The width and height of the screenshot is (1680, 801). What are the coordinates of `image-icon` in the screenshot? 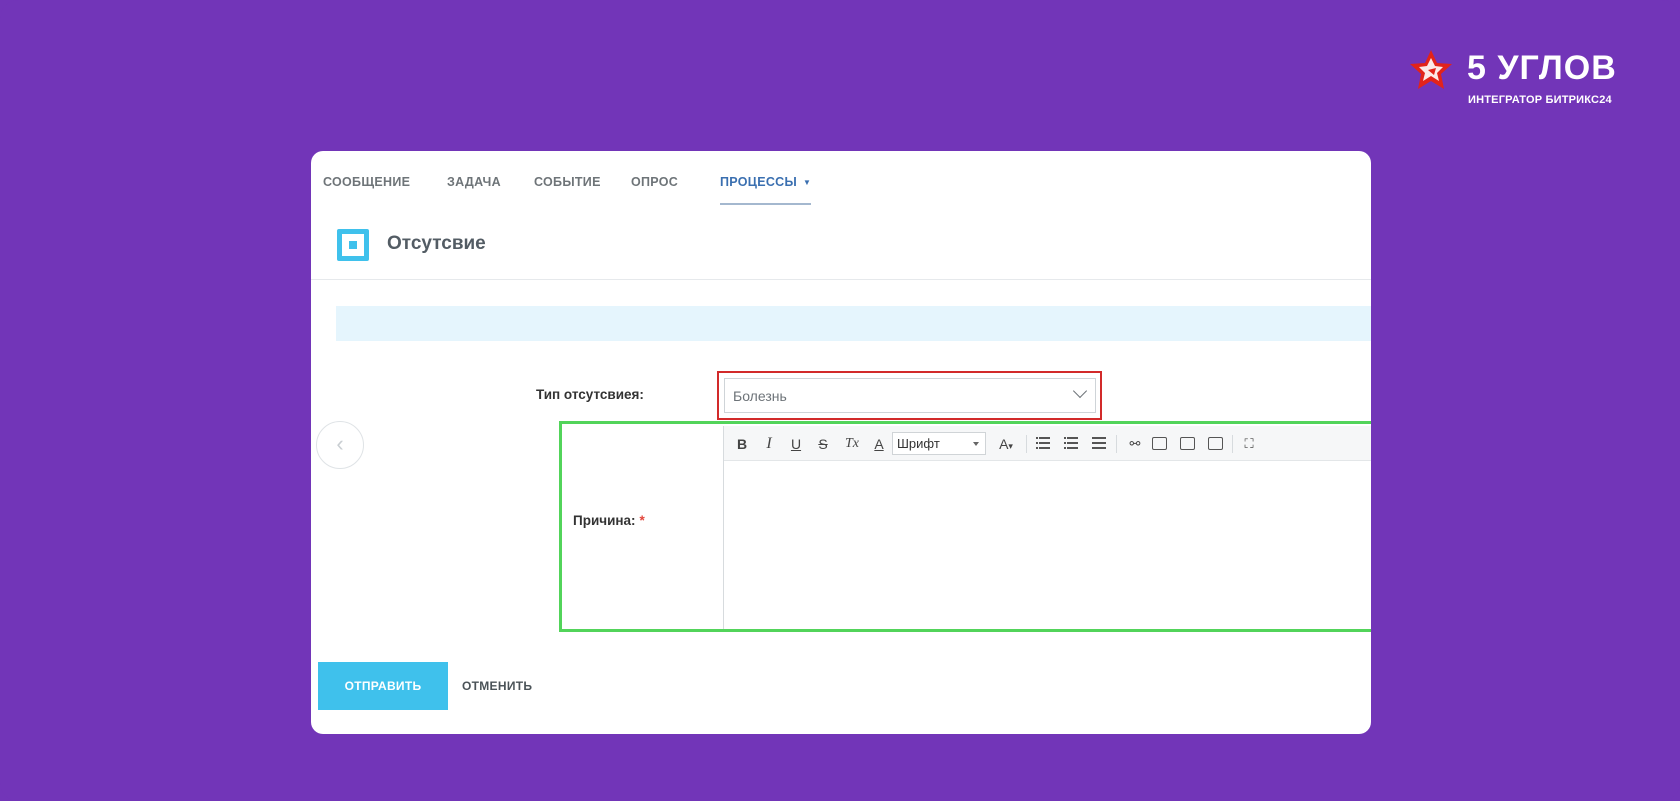 It's located at (1159, 443).